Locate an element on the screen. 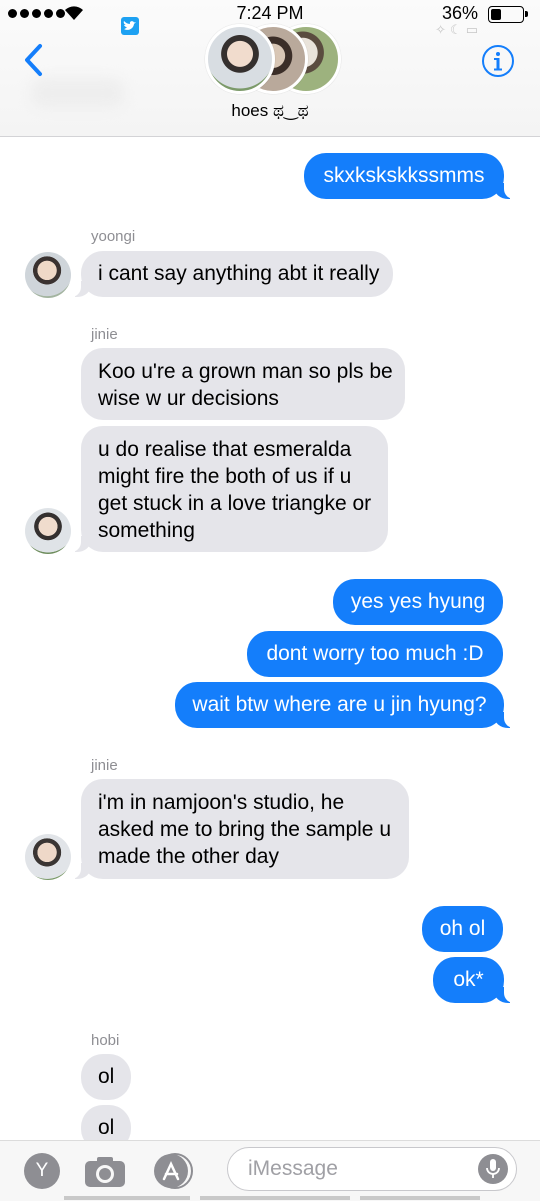 This screenshot has height=1201, width=540. message-composer: Y iMessage is located at coordinates (270, 1170).